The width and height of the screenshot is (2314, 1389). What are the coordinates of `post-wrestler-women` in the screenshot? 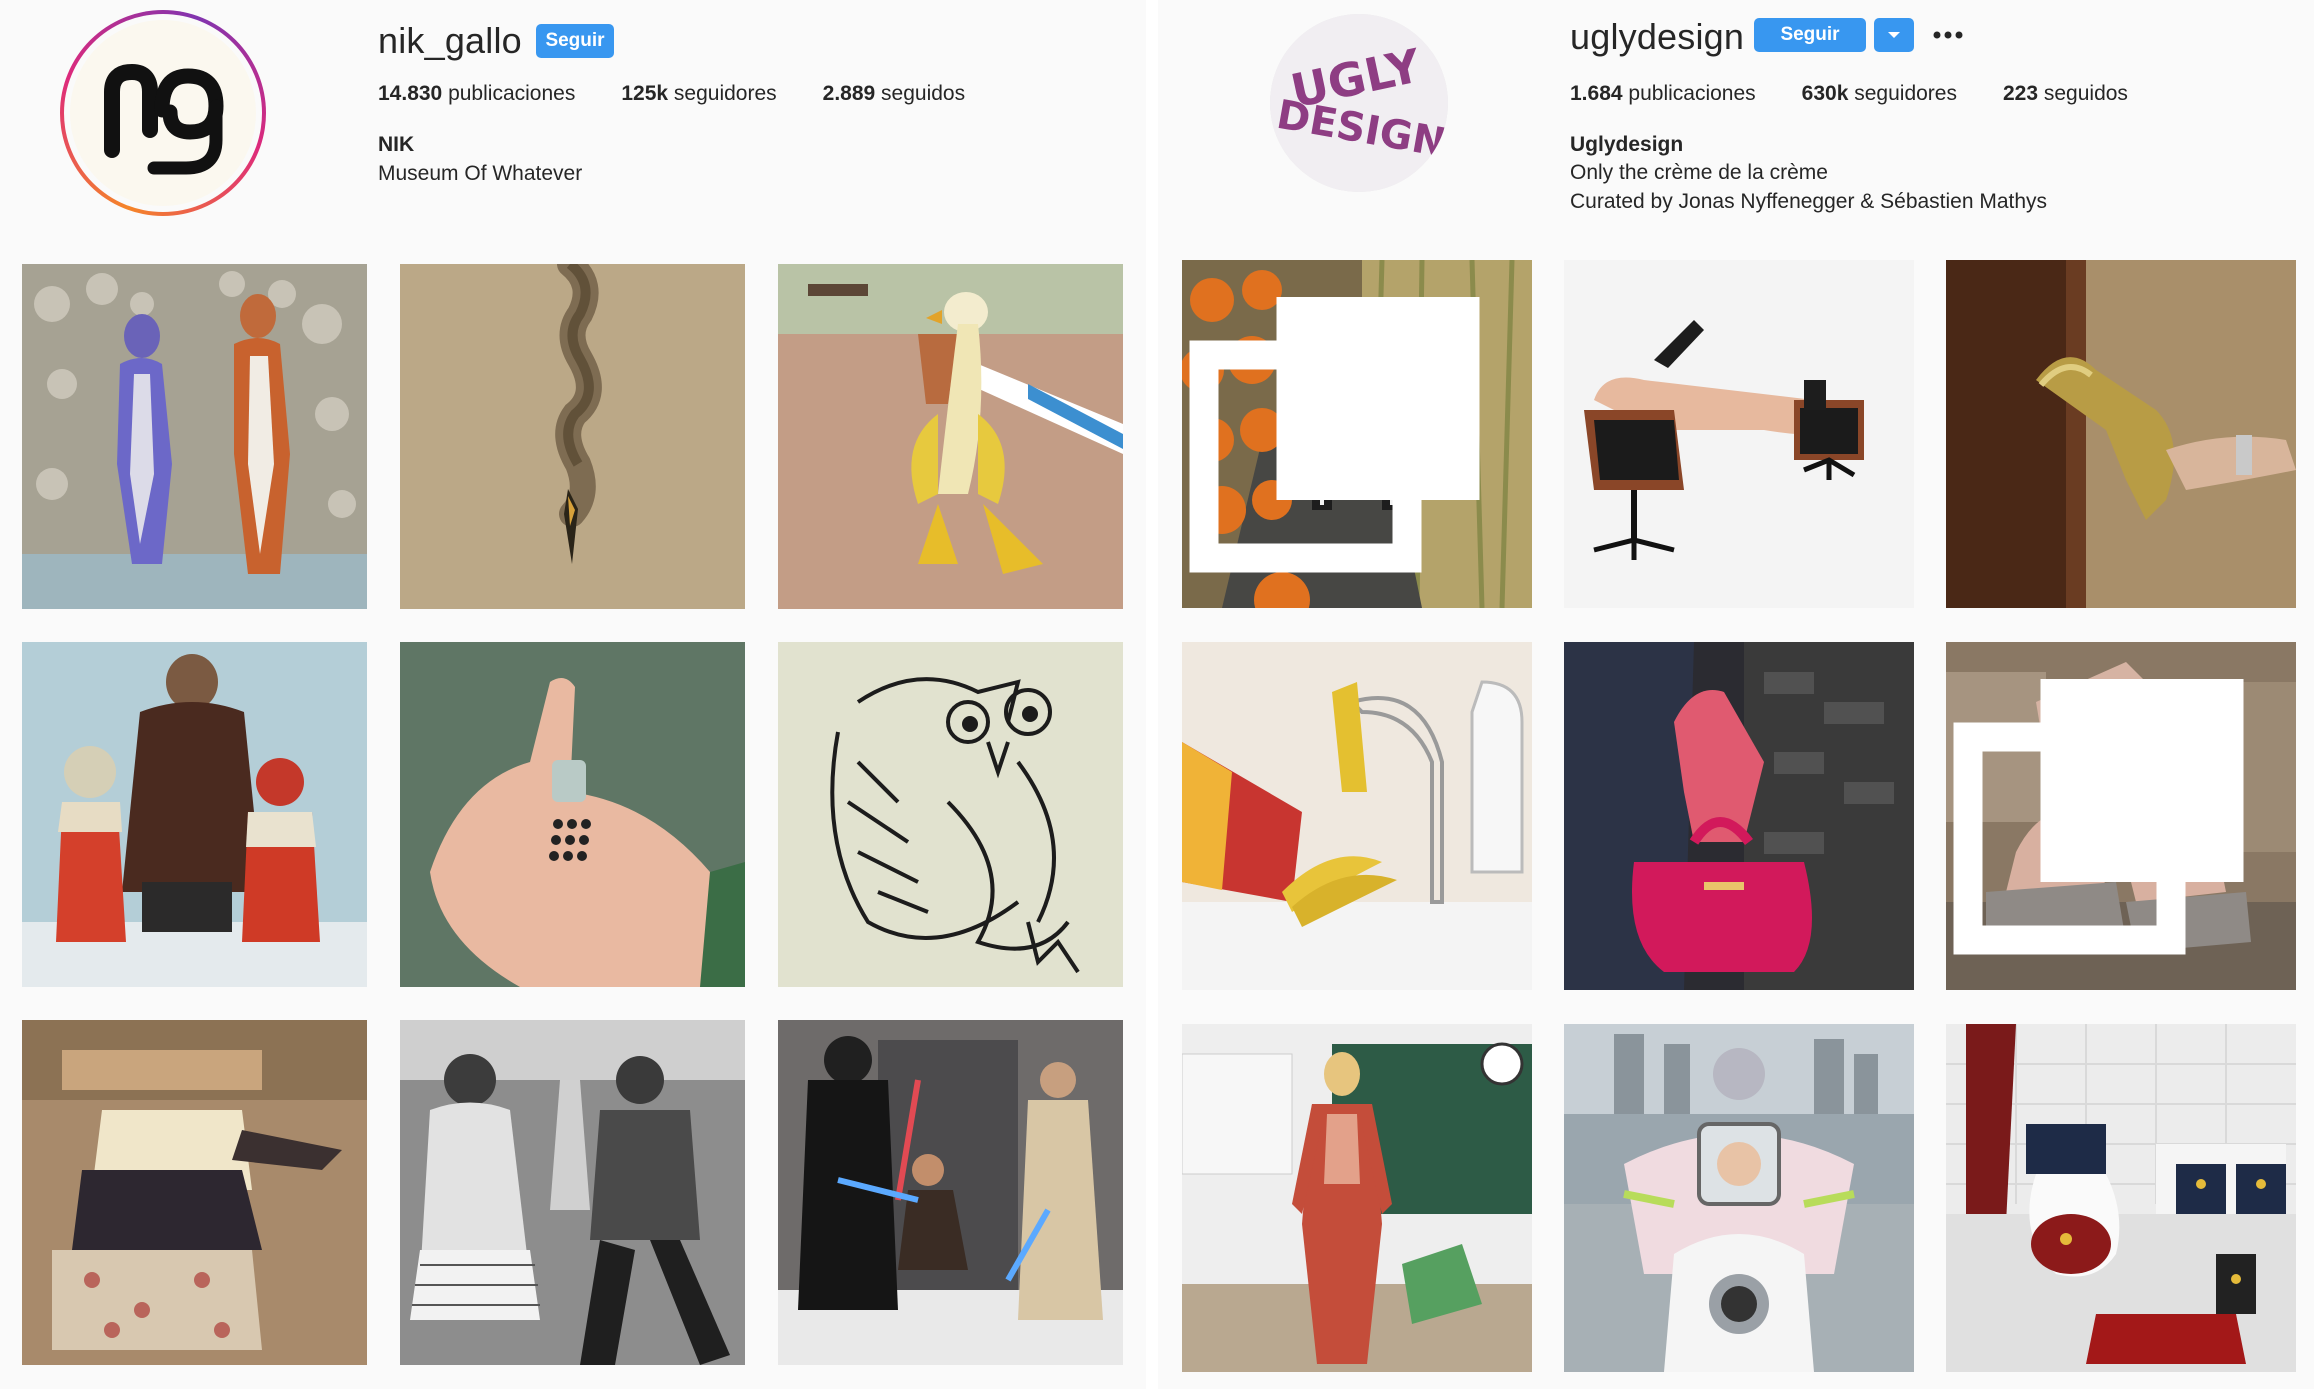 It's located at (194, 436).